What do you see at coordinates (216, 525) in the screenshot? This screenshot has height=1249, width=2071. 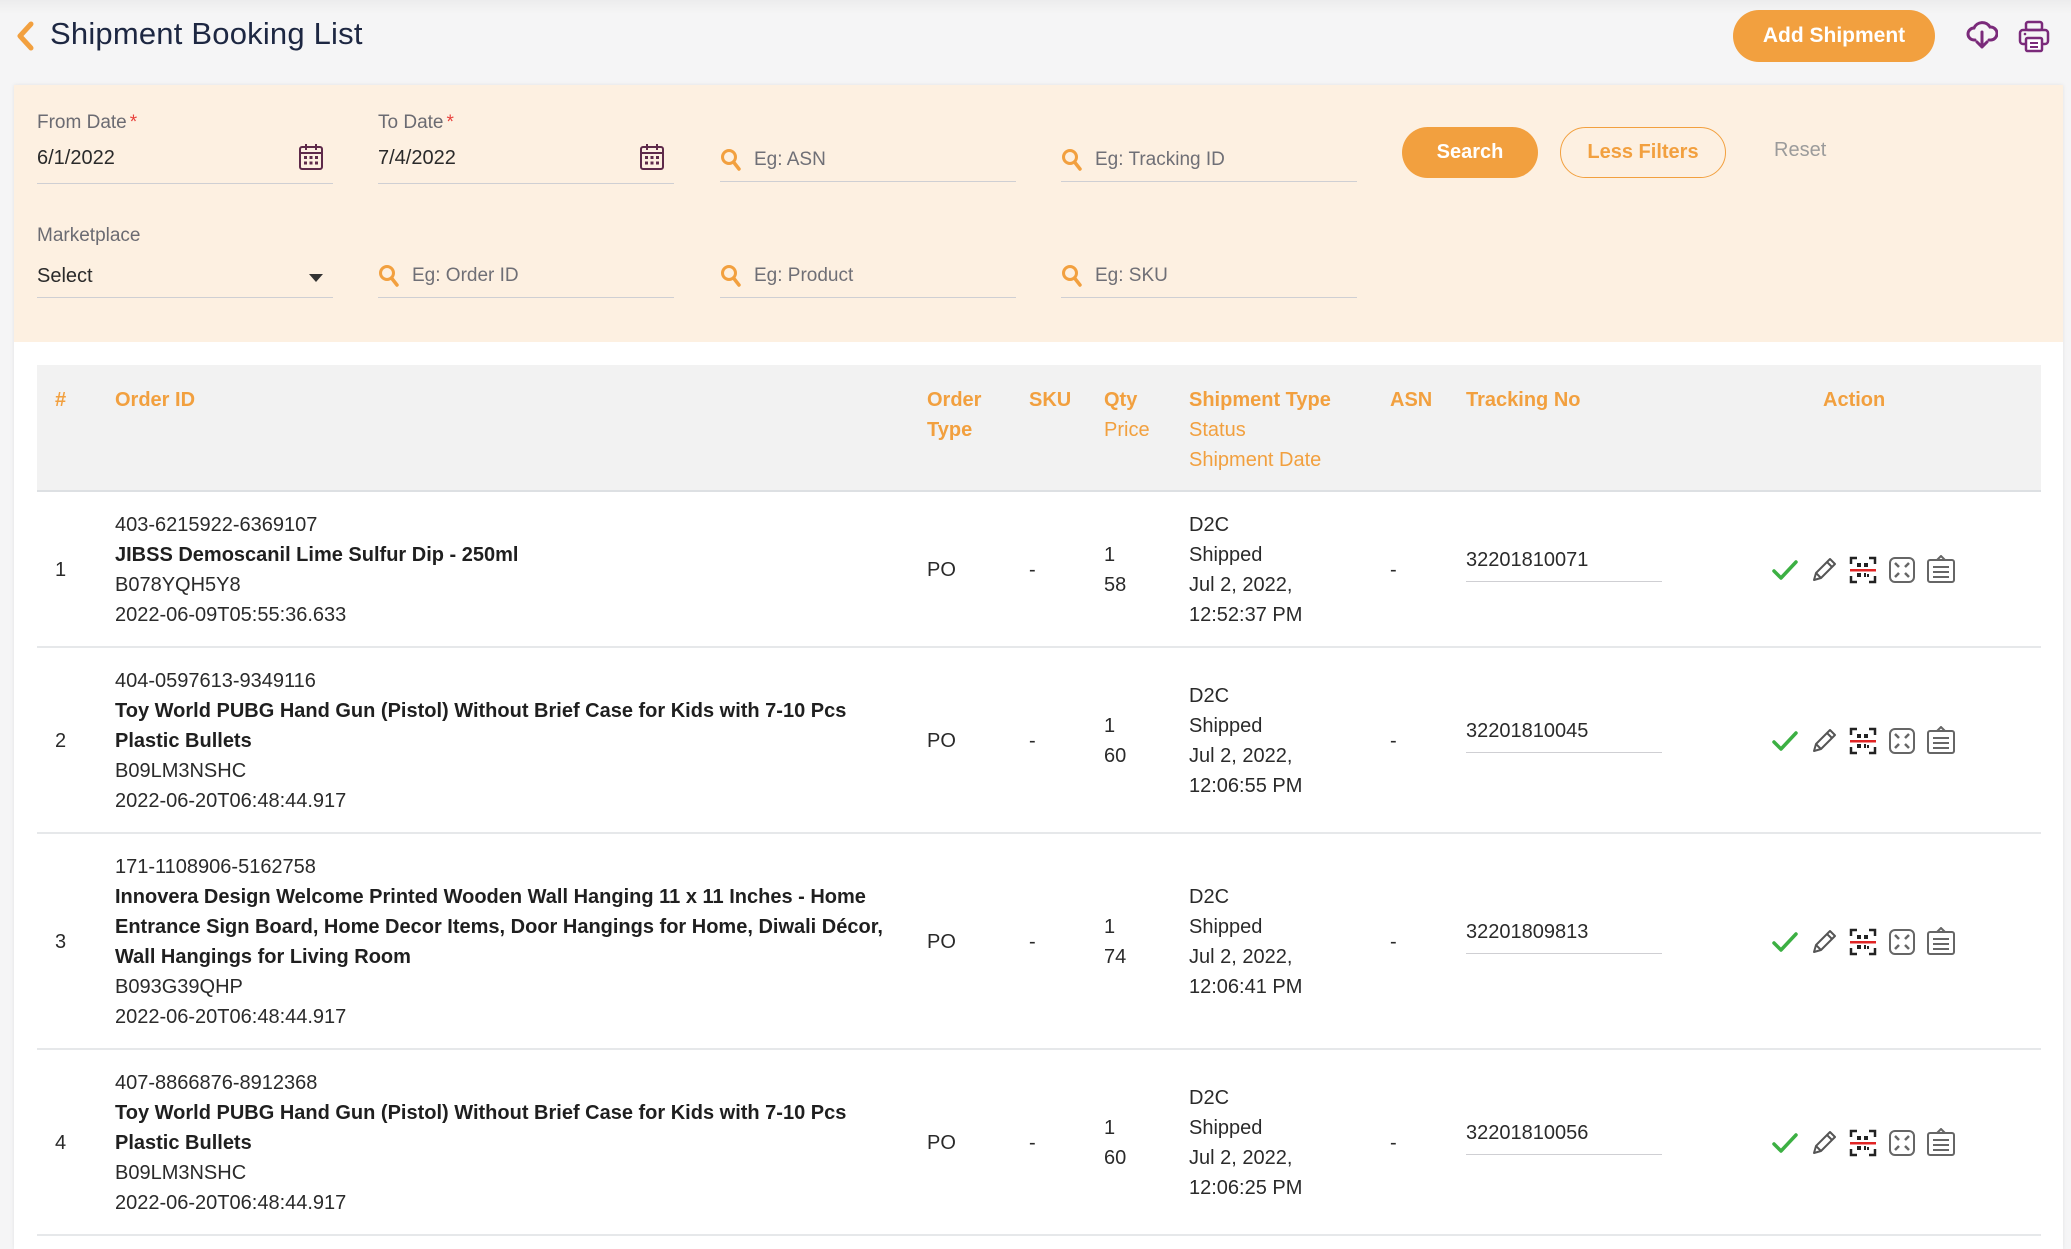 I see `order-id: 403-6215922-6369107` at bounding box center [216, 525].